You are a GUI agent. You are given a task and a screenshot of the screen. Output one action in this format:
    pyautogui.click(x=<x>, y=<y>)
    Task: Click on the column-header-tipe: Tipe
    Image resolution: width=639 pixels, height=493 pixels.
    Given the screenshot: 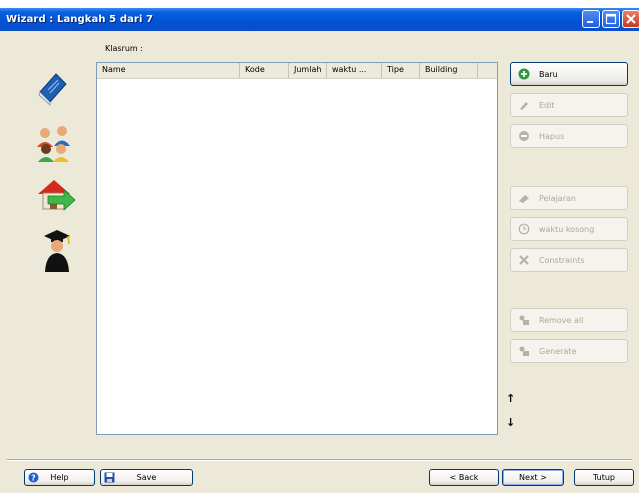 What is the action you would take?
    pyautogui.click(x=401, y=70)
    